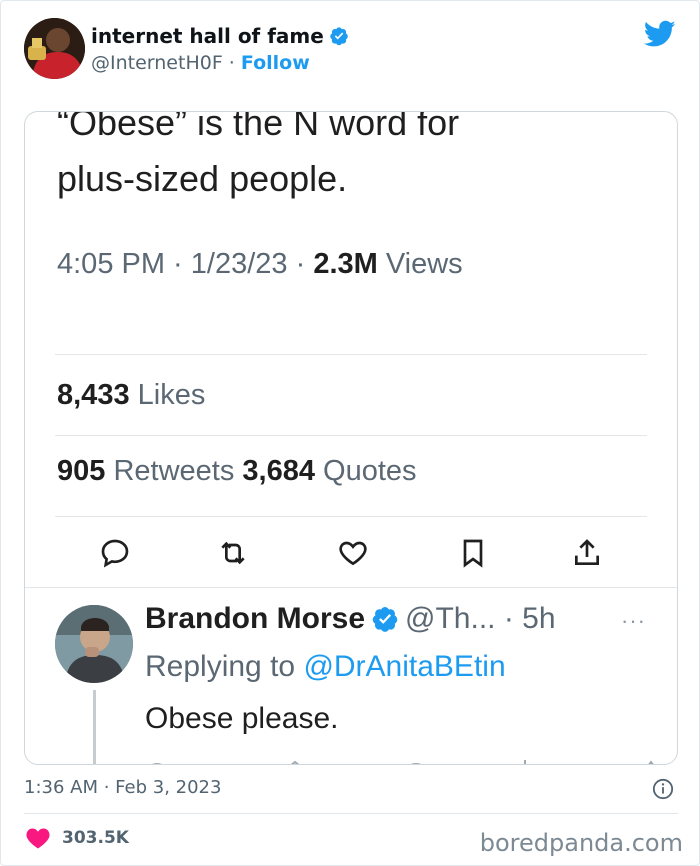  I want to click on share-icon, so click(587, 553).